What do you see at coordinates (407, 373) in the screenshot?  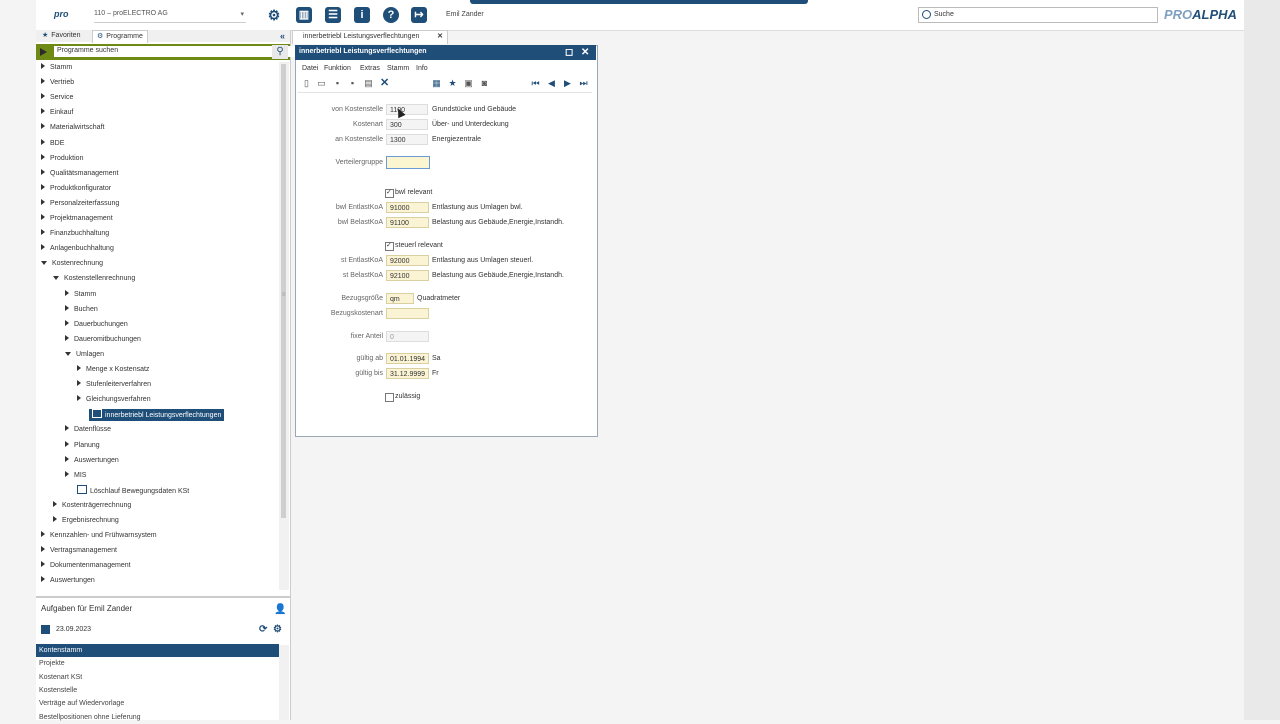 I see `gueltig-bis-input: 31.12.9999` at bounding box center [407, 373].